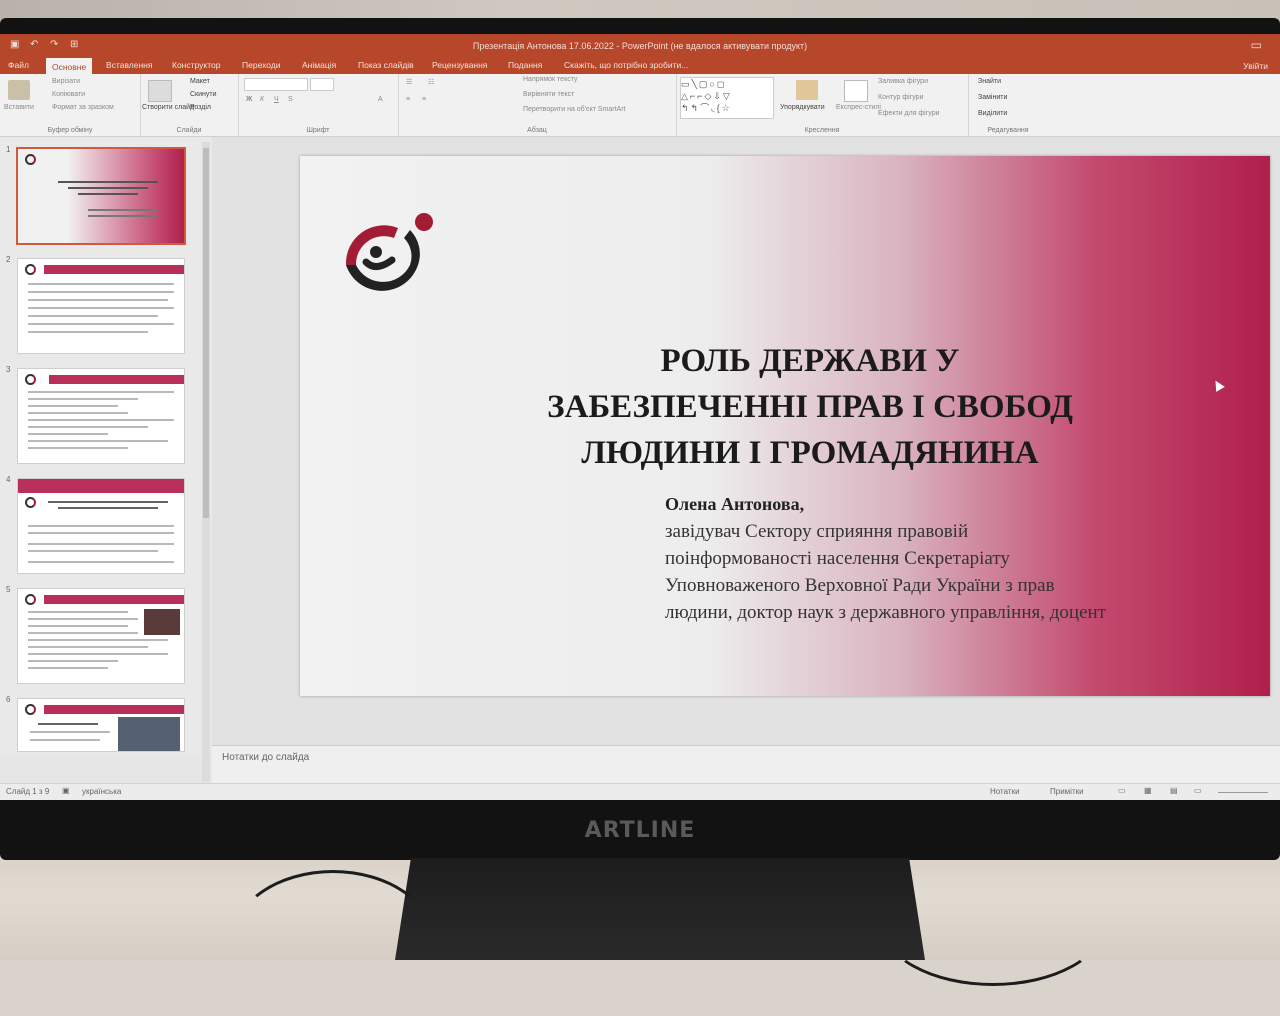 Image resolution: width=1280 pixels, height=1016 pixels. I want to click on comments-toggle-button: Примітки, so click(1067, 791).